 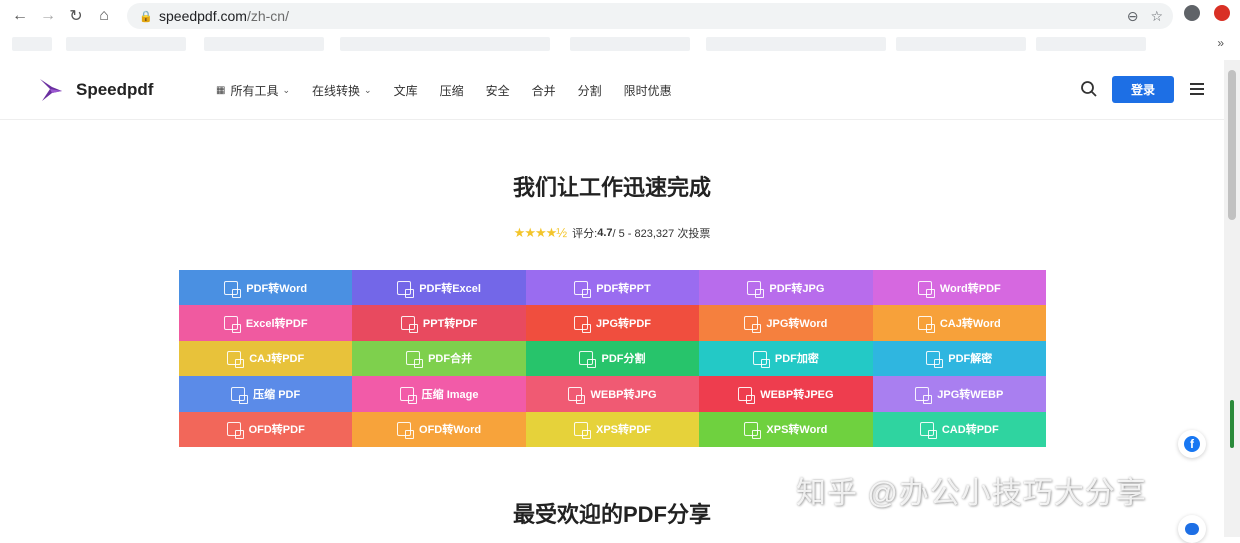 What do you see at coordinates (1156, 16) in the screenshot?
I see `bookmark-star-icon: ☆` at bounding box center [1156, 16].